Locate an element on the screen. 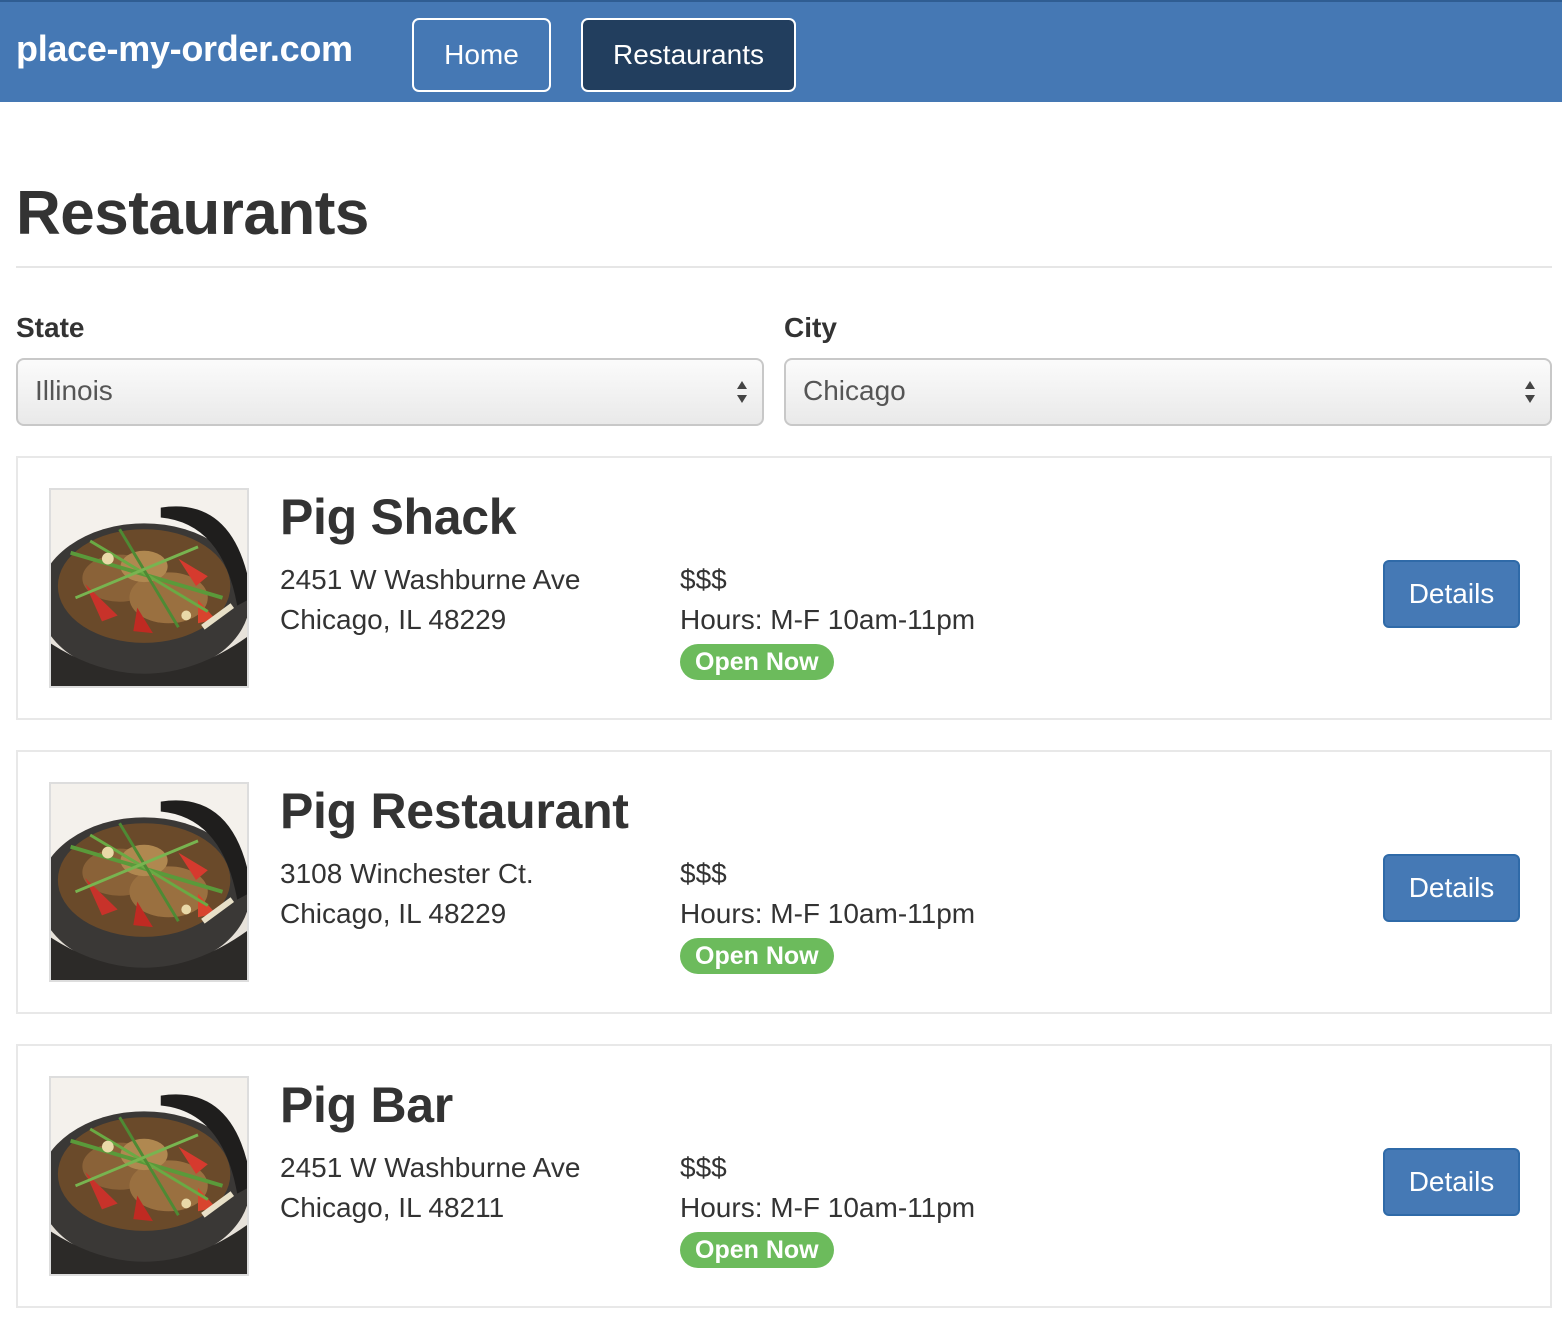 This screenshot has width=1562, height=1320. brand-logo-text: place-my-order.com is located at coordinates (184, 49).